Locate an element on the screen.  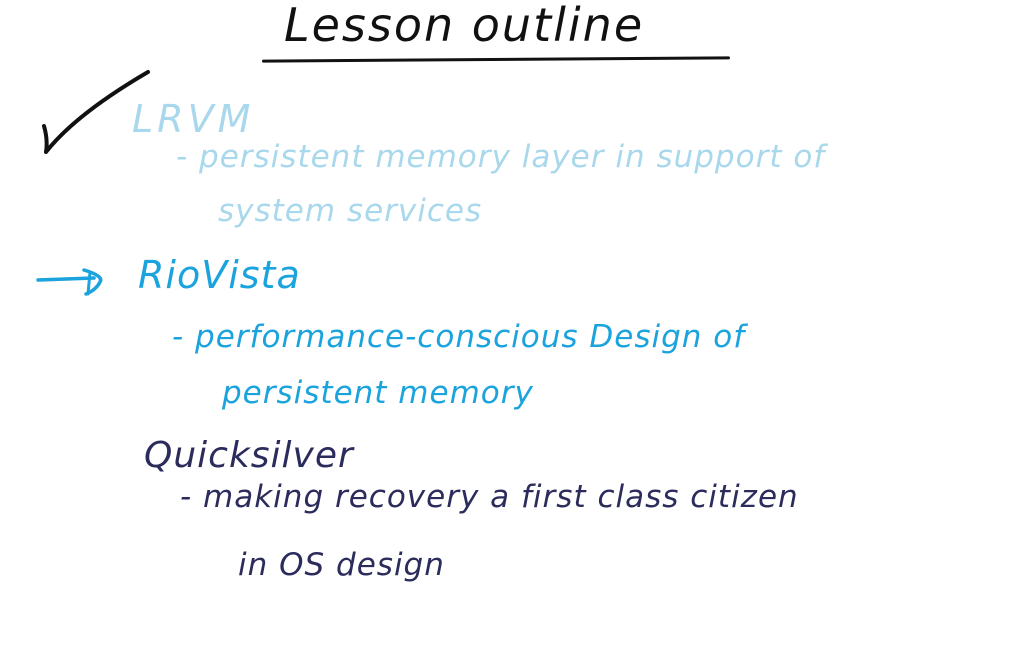
section-lrvm-description-line-2: system services is located at coordinates (350, 211).